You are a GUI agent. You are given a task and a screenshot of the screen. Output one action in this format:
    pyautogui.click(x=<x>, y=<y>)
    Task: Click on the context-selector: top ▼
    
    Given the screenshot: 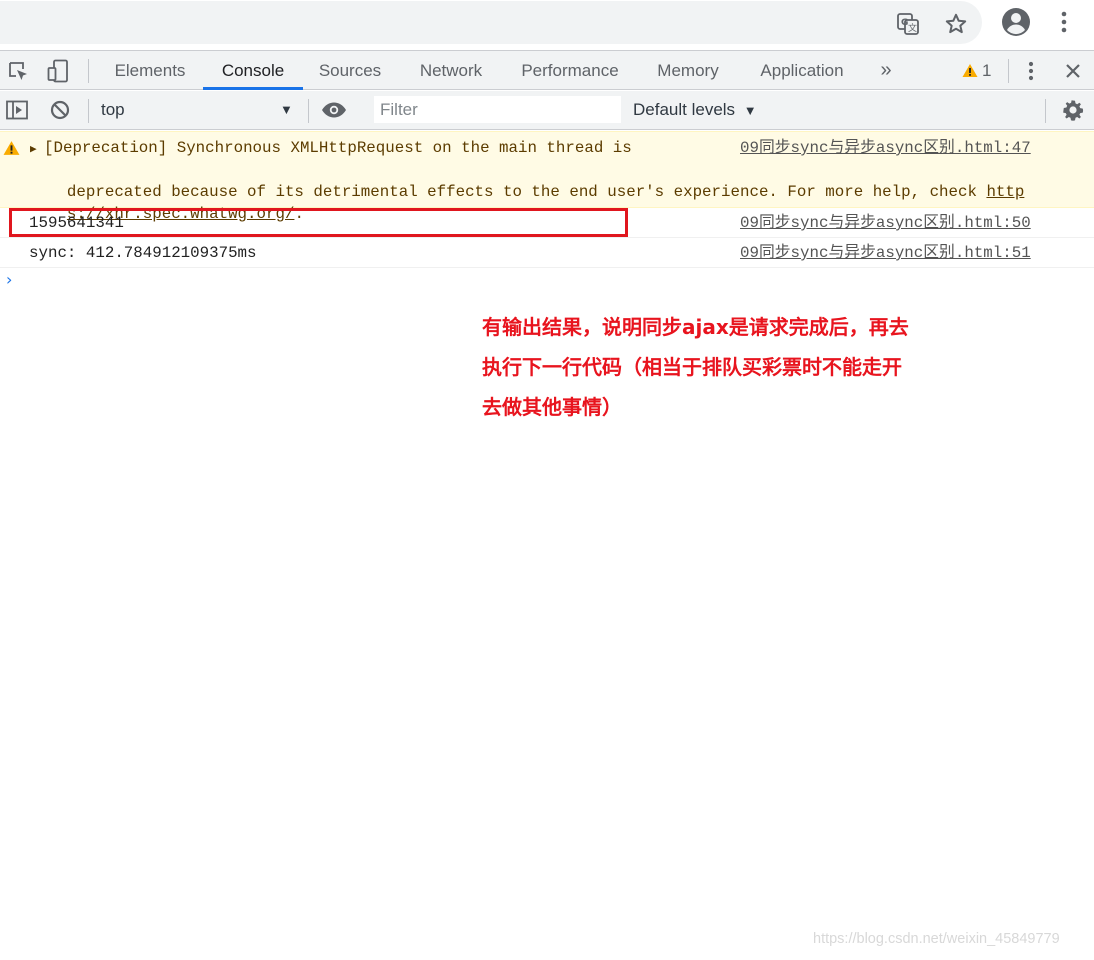 What is the action you would take?
    pyautogui.click(x=196, y=110)
    